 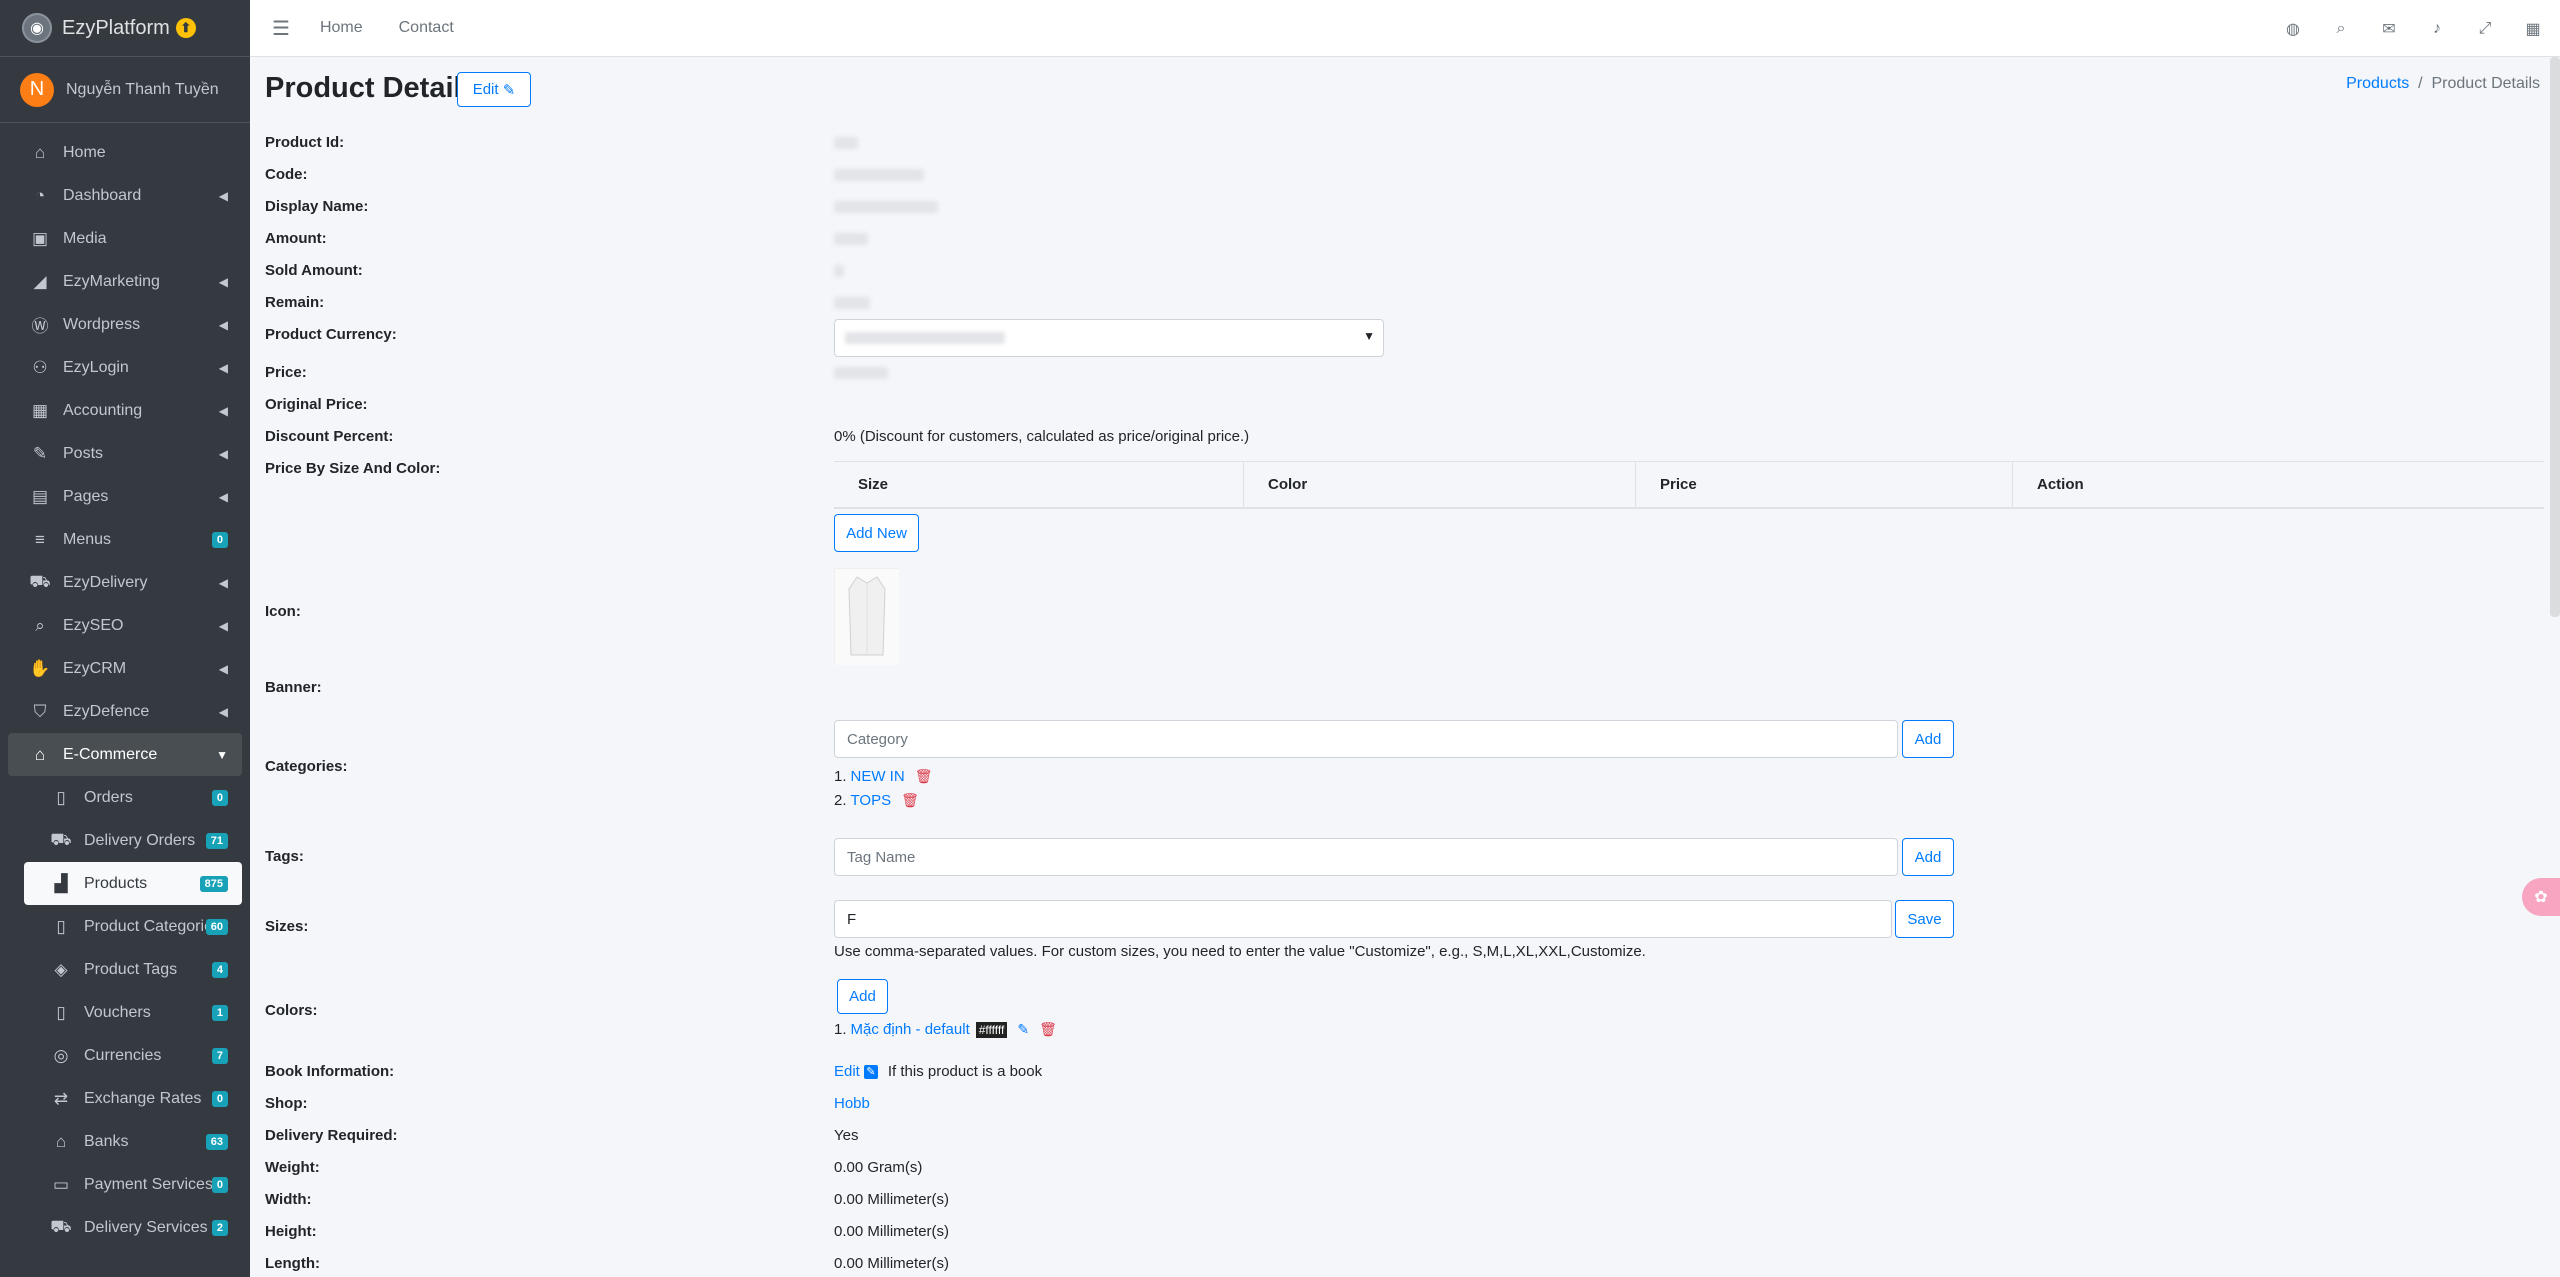 I want to click on width-value: 0.00 Millimeter(s), so click(x=892, y=1199).